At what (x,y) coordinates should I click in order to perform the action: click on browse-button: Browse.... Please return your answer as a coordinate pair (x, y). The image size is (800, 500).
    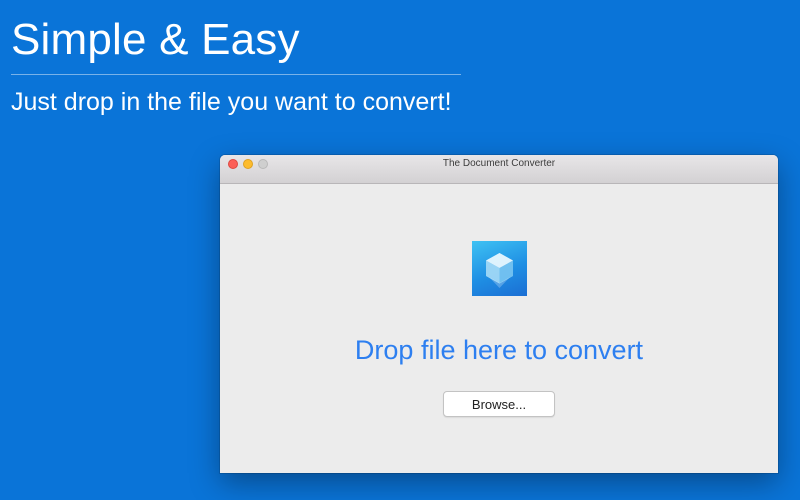
    Looking at the image, I should click on (499, 404).